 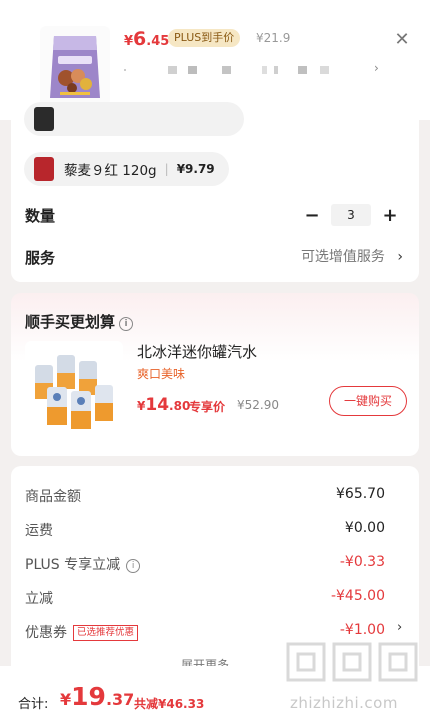 I want to click on quantity-input: 3, so click(x=351, y=215).